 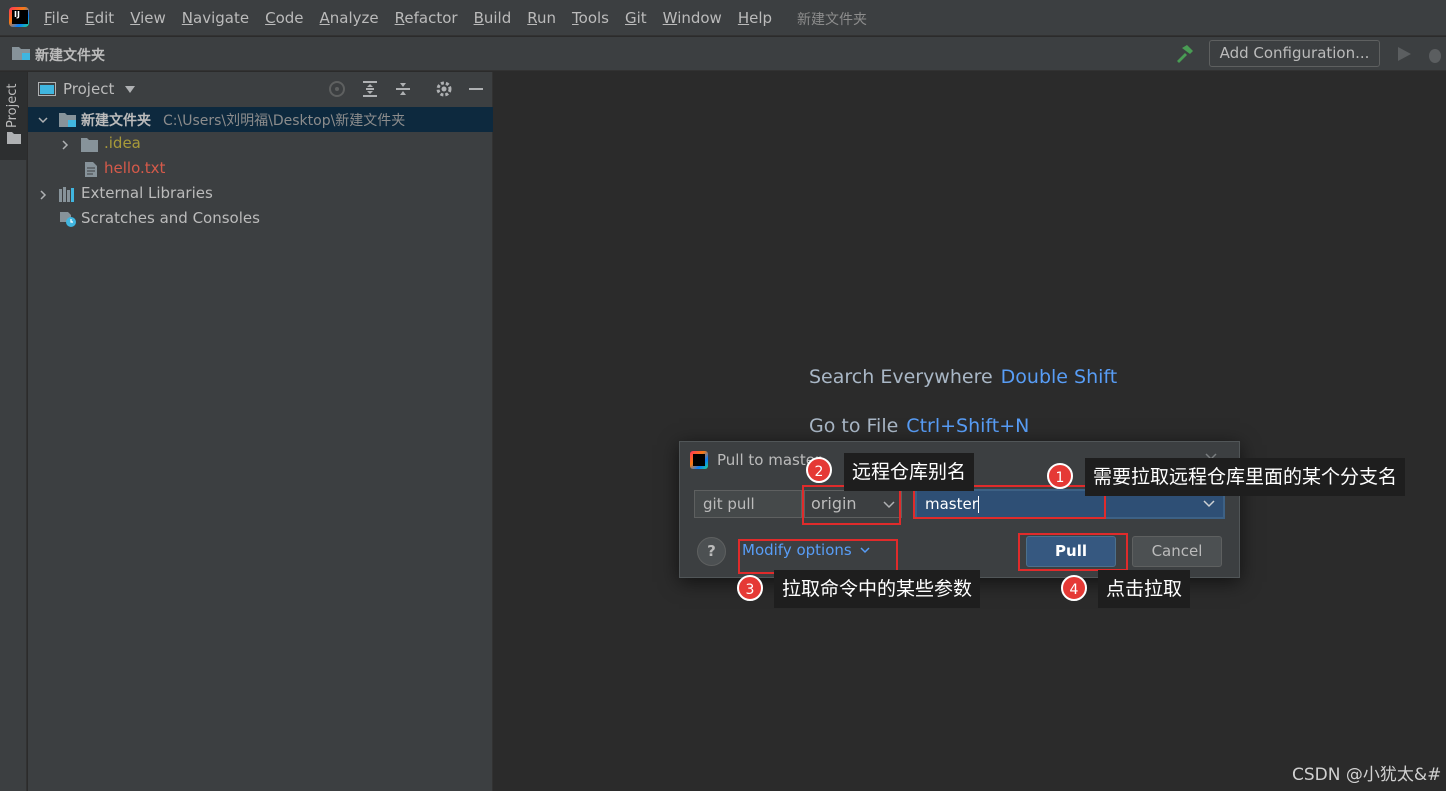 I want to click on gear-icon, so click(x=444, y=89).